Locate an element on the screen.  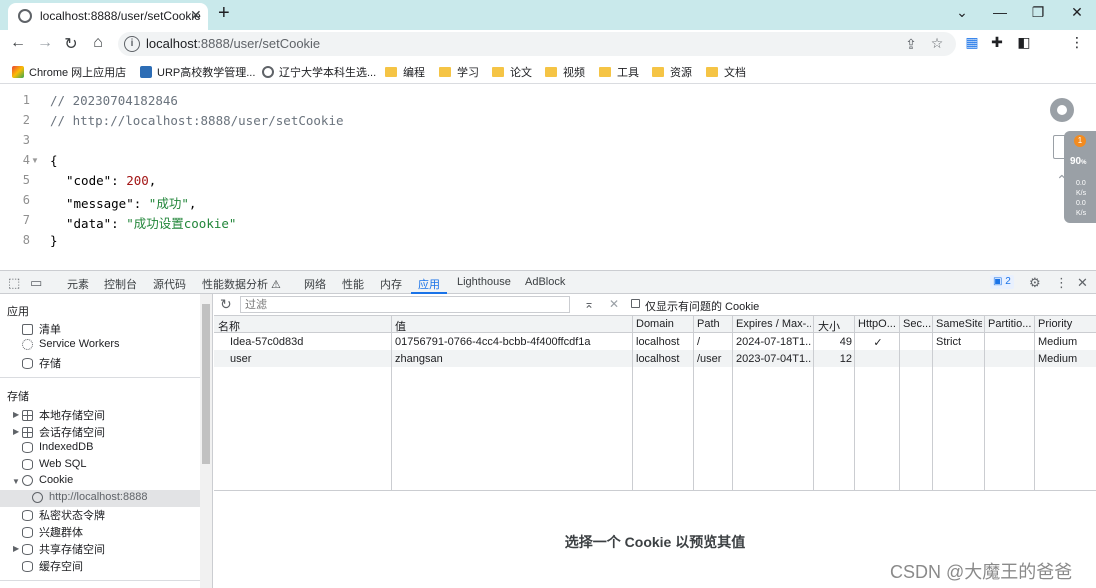
tab-search-icon: ⌄ is located at coordinates (962, 12).